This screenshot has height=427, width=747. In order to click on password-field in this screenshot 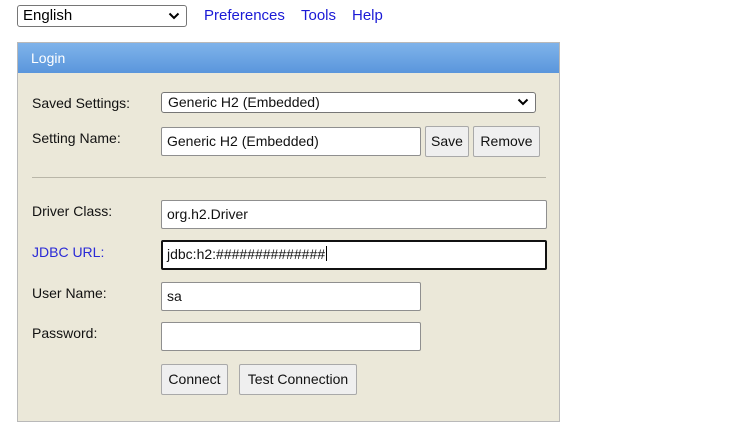, I will do `click(291, 336)`.